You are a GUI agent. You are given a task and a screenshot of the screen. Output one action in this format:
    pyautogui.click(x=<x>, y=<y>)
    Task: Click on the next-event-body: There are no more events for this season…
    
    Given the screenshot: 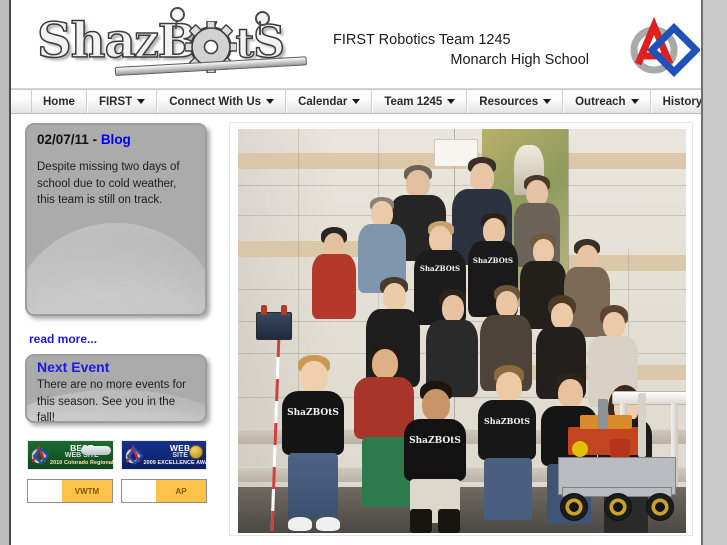 What is the action you would take?
    pyautogui.click(x=111, y=401)
    